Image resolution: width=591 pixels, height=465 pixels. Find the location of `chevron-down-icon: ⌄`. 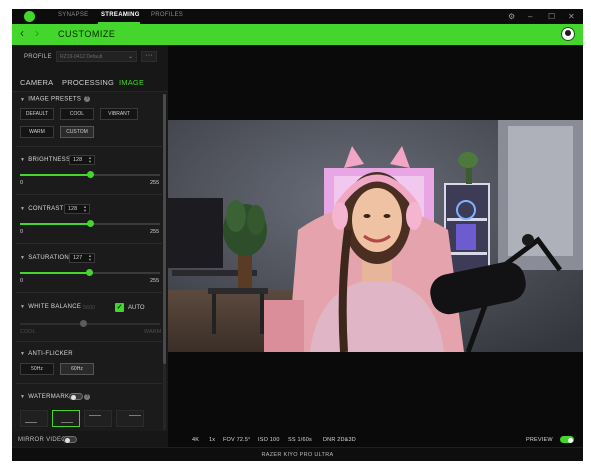

chevron-down-icon: ⌄ is located at coordinates (130, 57).